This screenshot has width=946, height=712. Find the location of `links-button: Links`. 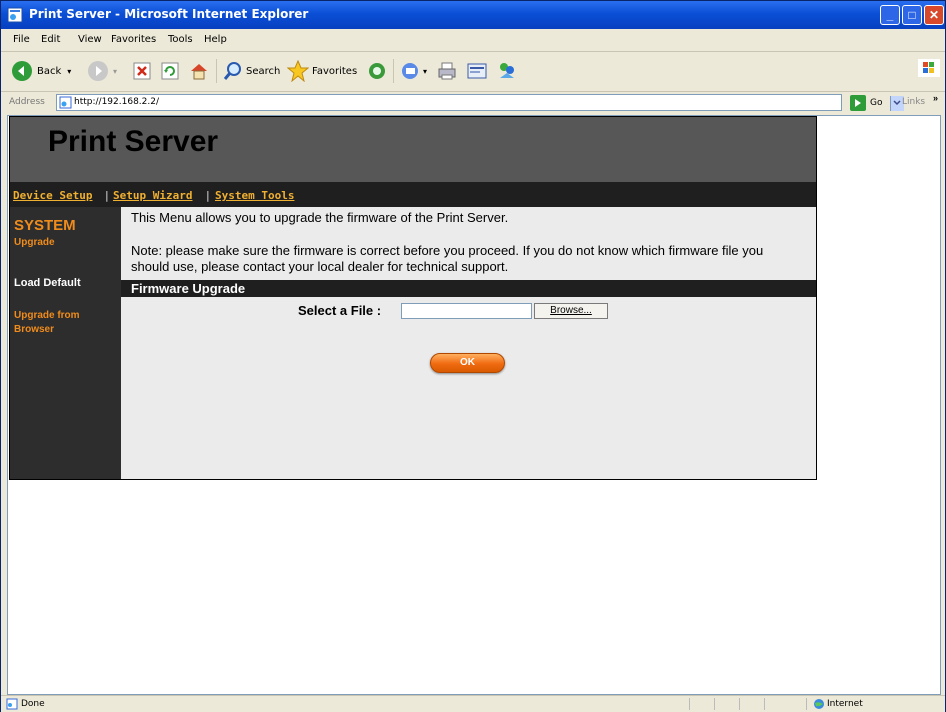

links-button: Links is located at coordinates (913, 102).